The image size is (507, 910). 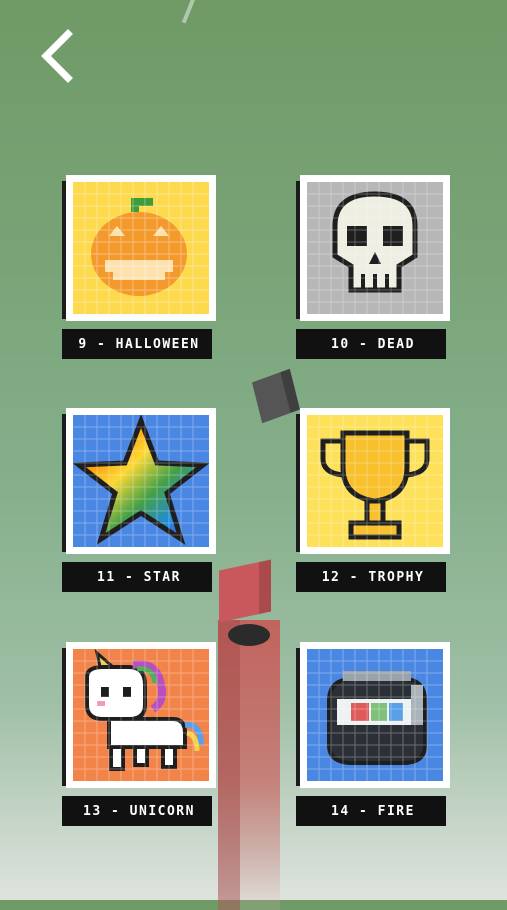 I want to click on trophy-icon, so click(x=375, y=481).